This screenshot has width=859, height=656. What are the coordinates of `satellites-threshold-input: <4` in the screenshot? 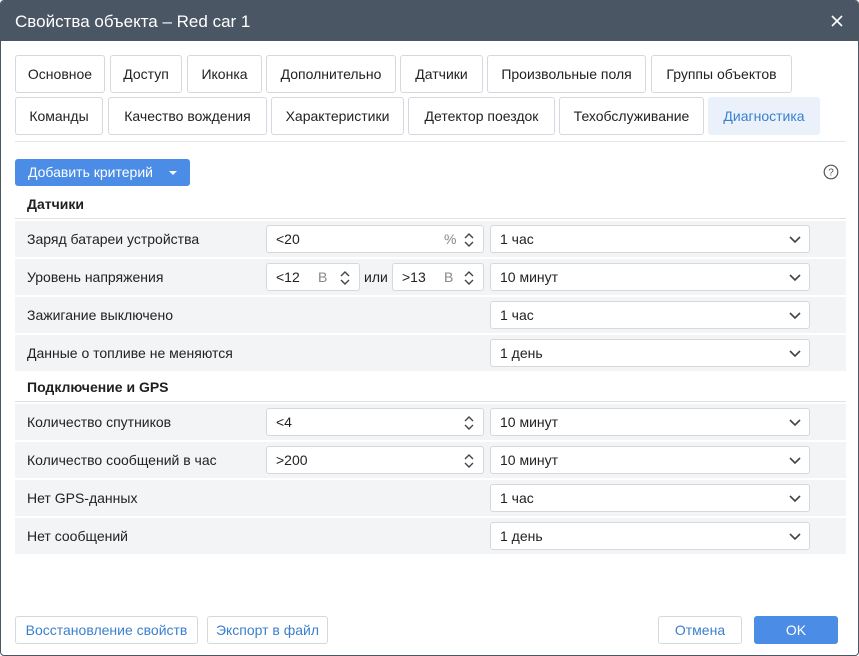 It's located at (375, 422).